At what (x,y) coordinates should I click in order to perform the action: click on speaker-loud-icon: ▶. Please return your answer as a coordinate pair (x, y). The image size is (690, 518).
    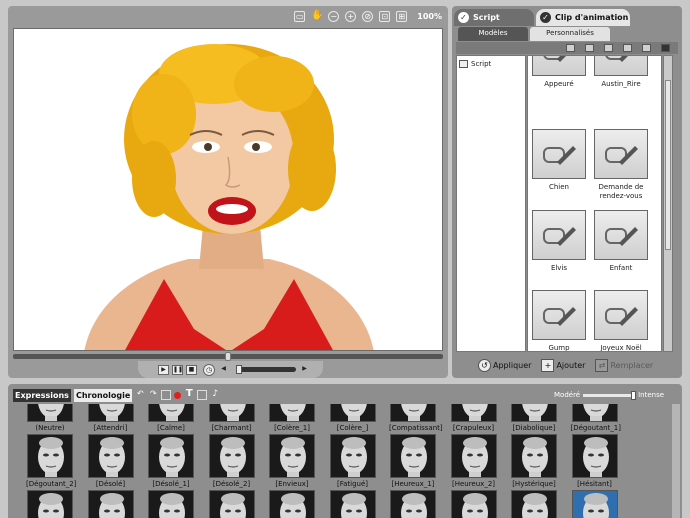
    Looking at the image, I should click on (304, 370).